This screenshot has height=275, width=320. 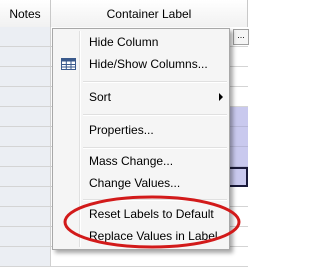 I want to click on menu-item-reset-labels: Reset Labels to Default, so click(x=141, y=214).